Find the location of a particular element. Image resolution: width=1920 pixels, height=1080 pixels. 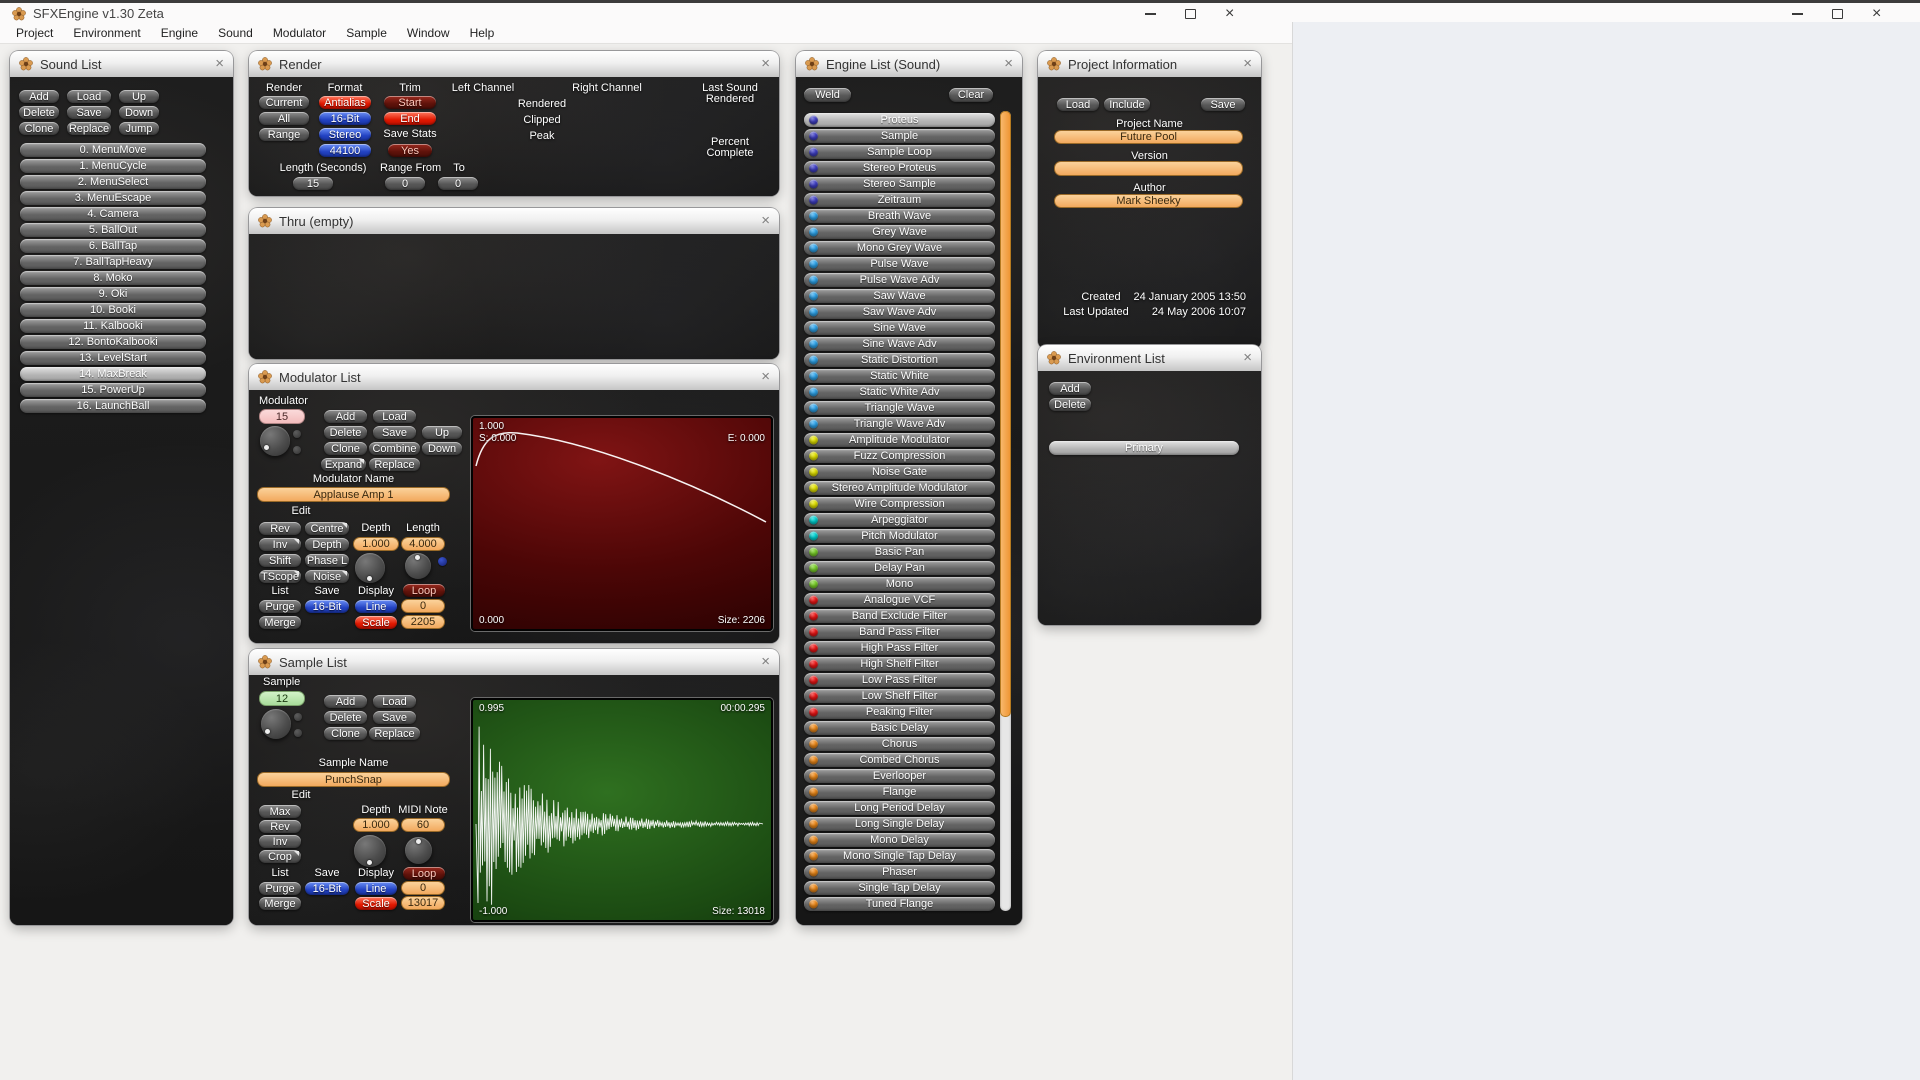

engine-item-triangle-wave: Triangle Wave is located at coordinates (899, 408).